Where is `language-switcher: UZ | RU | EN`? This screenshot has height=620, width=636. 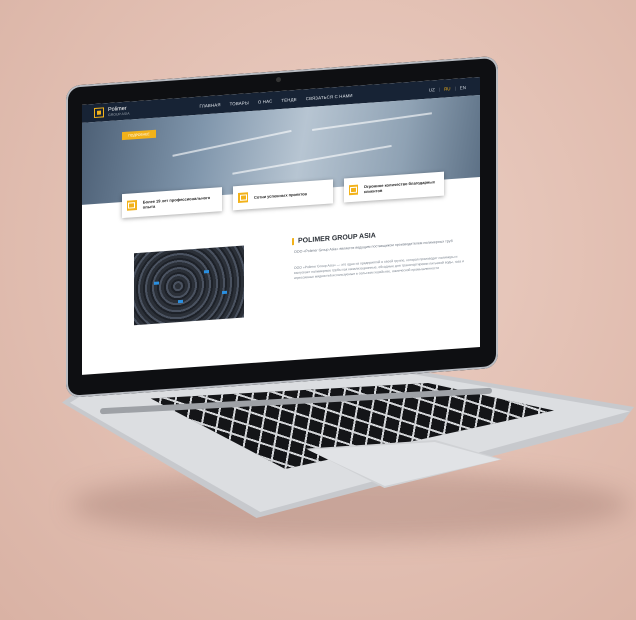 language-switcher: UZ | RU | EN is located at coordinates (447, 88).